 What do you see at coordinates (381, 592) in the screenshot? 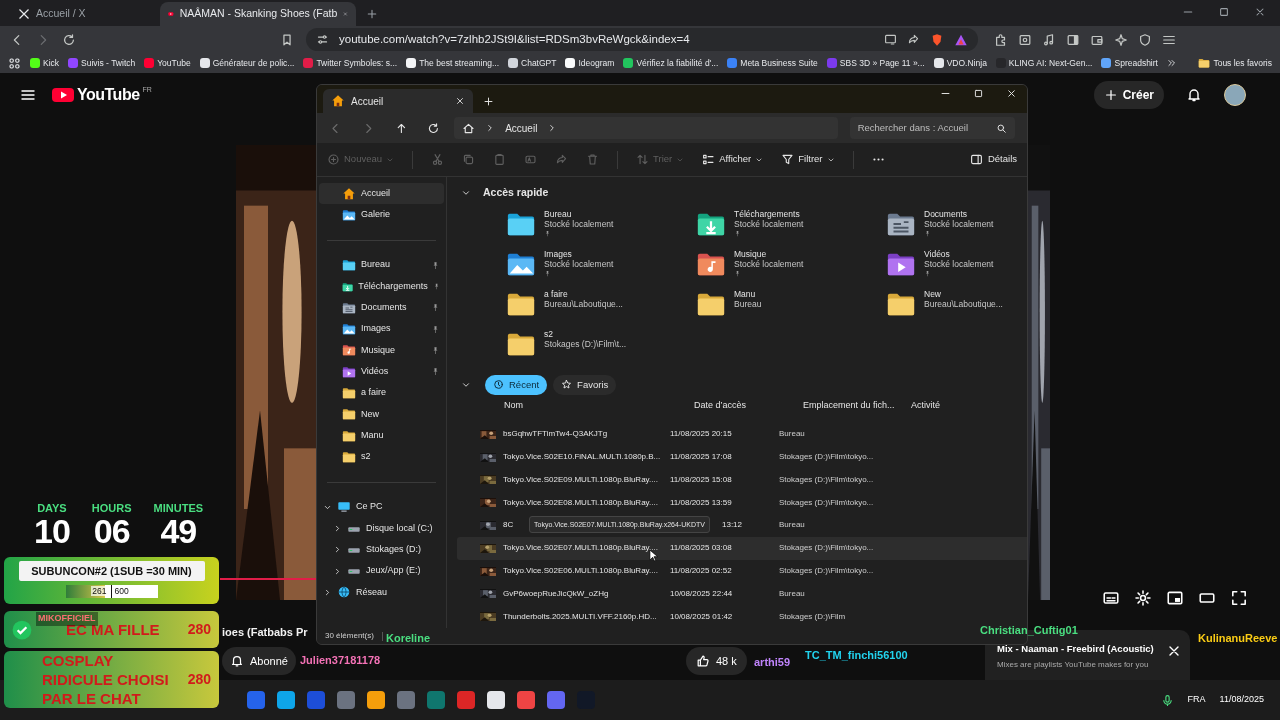
I see `sidebar-item: Réseau` at bounding box center [381, 592].